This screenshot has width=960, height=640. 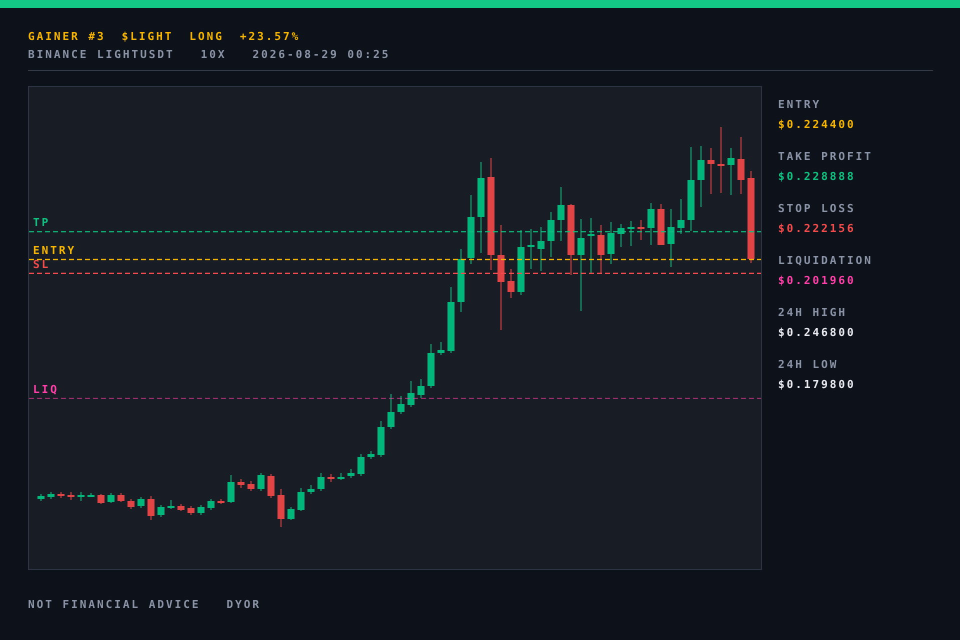 I want to click on price-line-label: TP, so click(x=41, y=223).